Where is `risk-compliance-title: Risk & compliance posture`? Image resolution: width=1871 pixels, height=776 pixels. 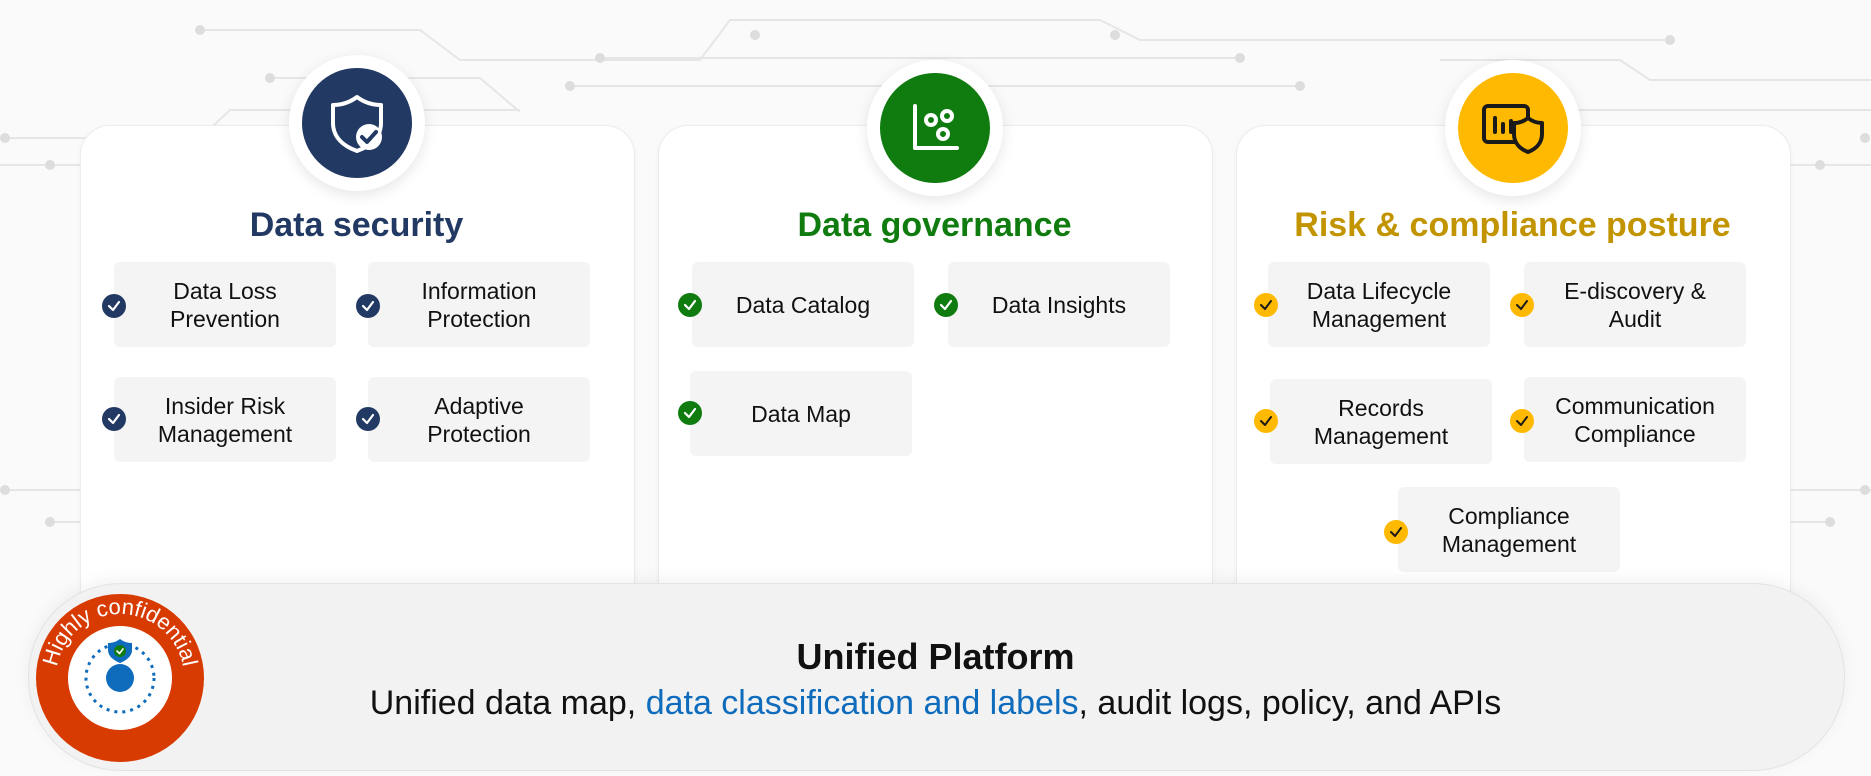 risk-compliance-title: Risk & compliance posture is located at coordinates (1512, 225).